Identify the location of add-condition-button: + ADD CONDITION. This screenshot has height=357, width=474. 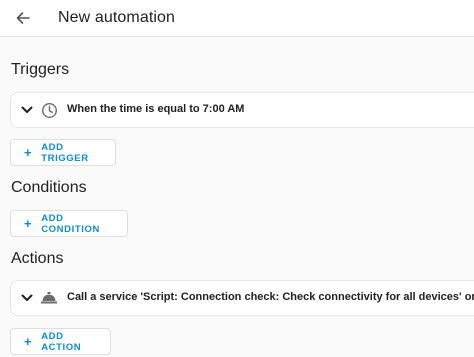
(69, 223).